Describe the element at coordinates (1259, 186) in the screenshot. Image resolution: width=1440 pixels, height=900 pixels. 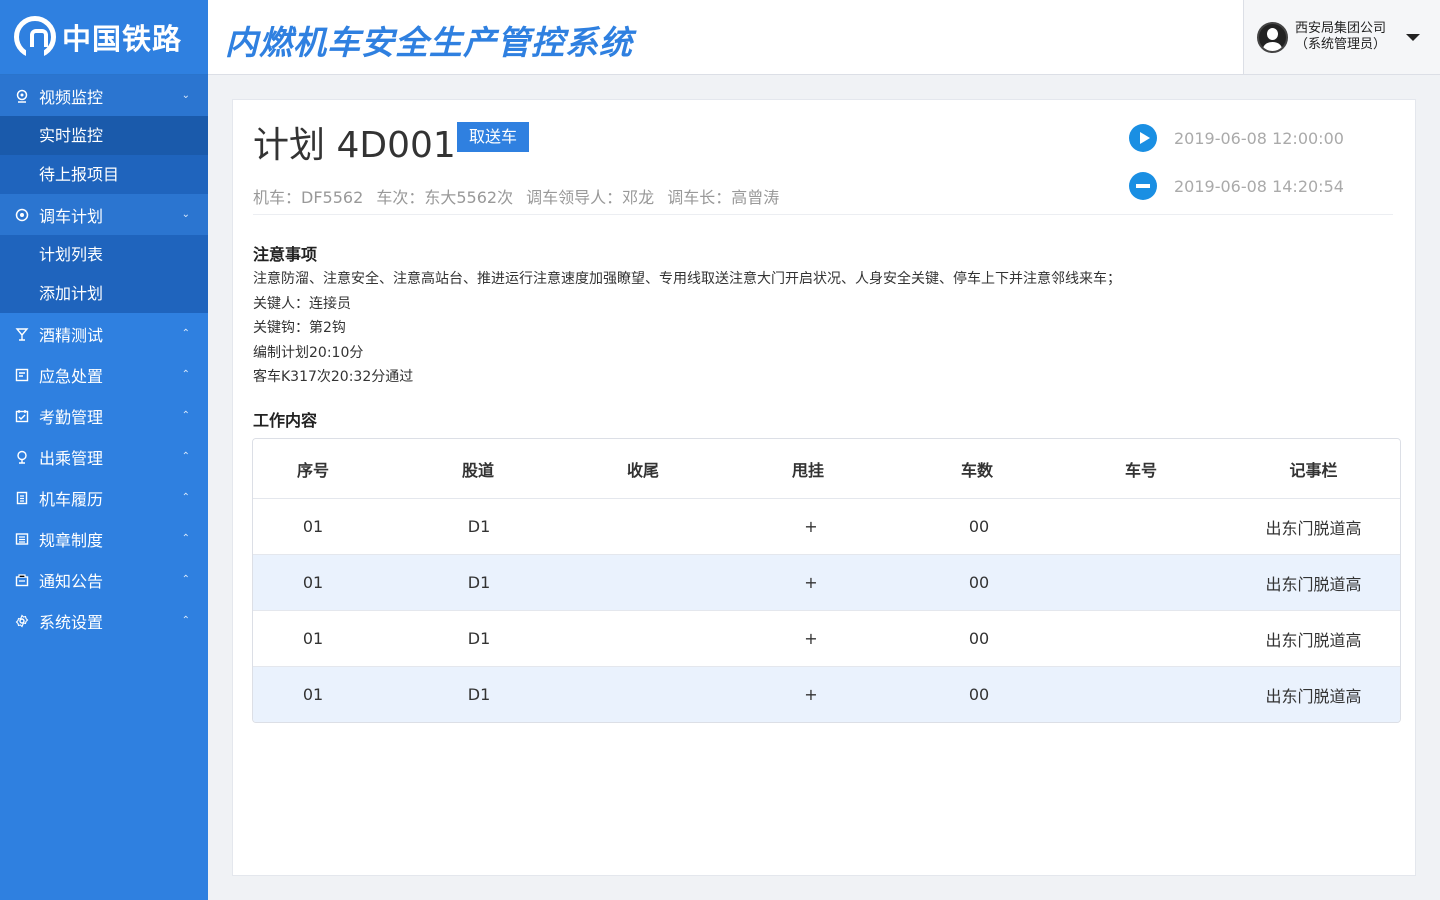
I see `end-time: 2019-06-08 14:20:54` at that location.